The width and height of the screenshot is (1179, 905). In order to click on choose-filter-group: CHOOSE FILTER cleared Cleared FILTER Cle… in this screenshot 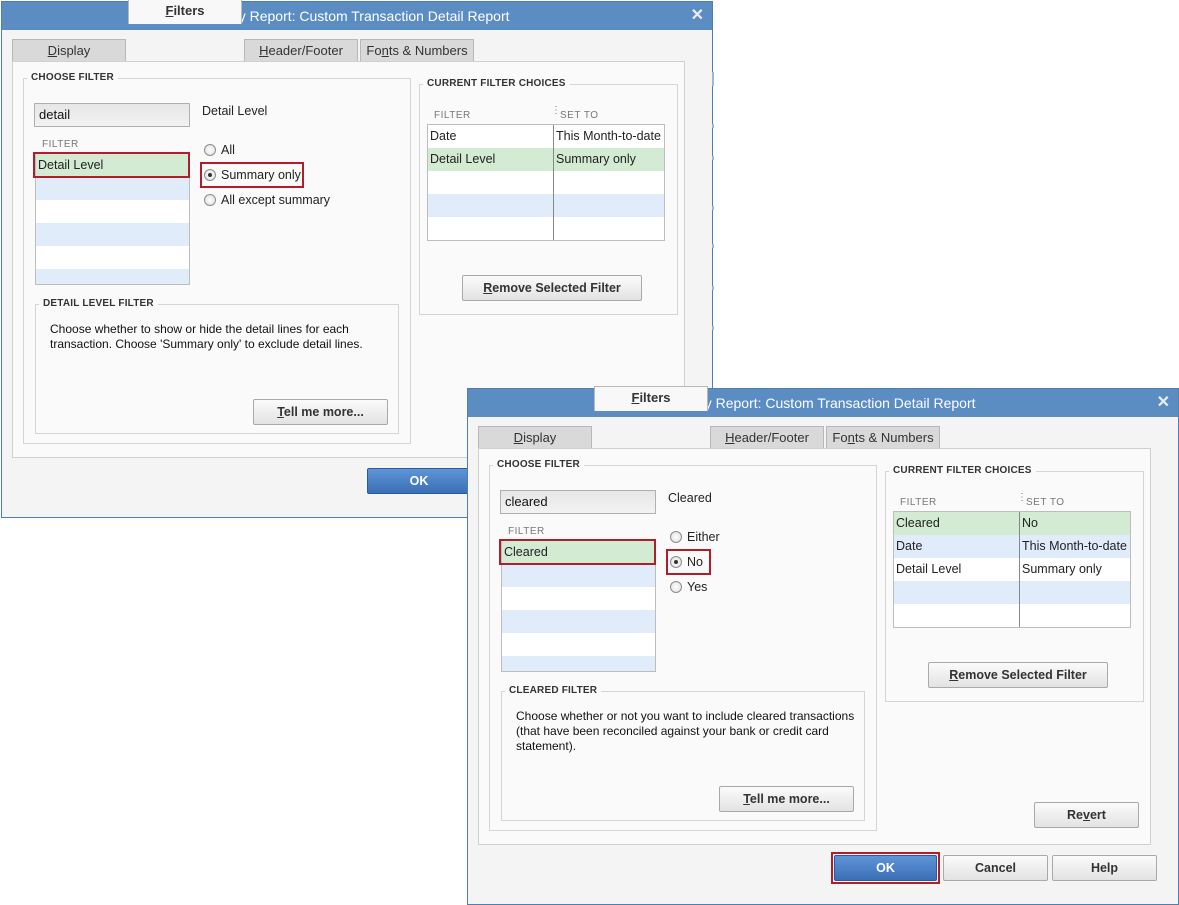, I will do `click(683, 645)`.